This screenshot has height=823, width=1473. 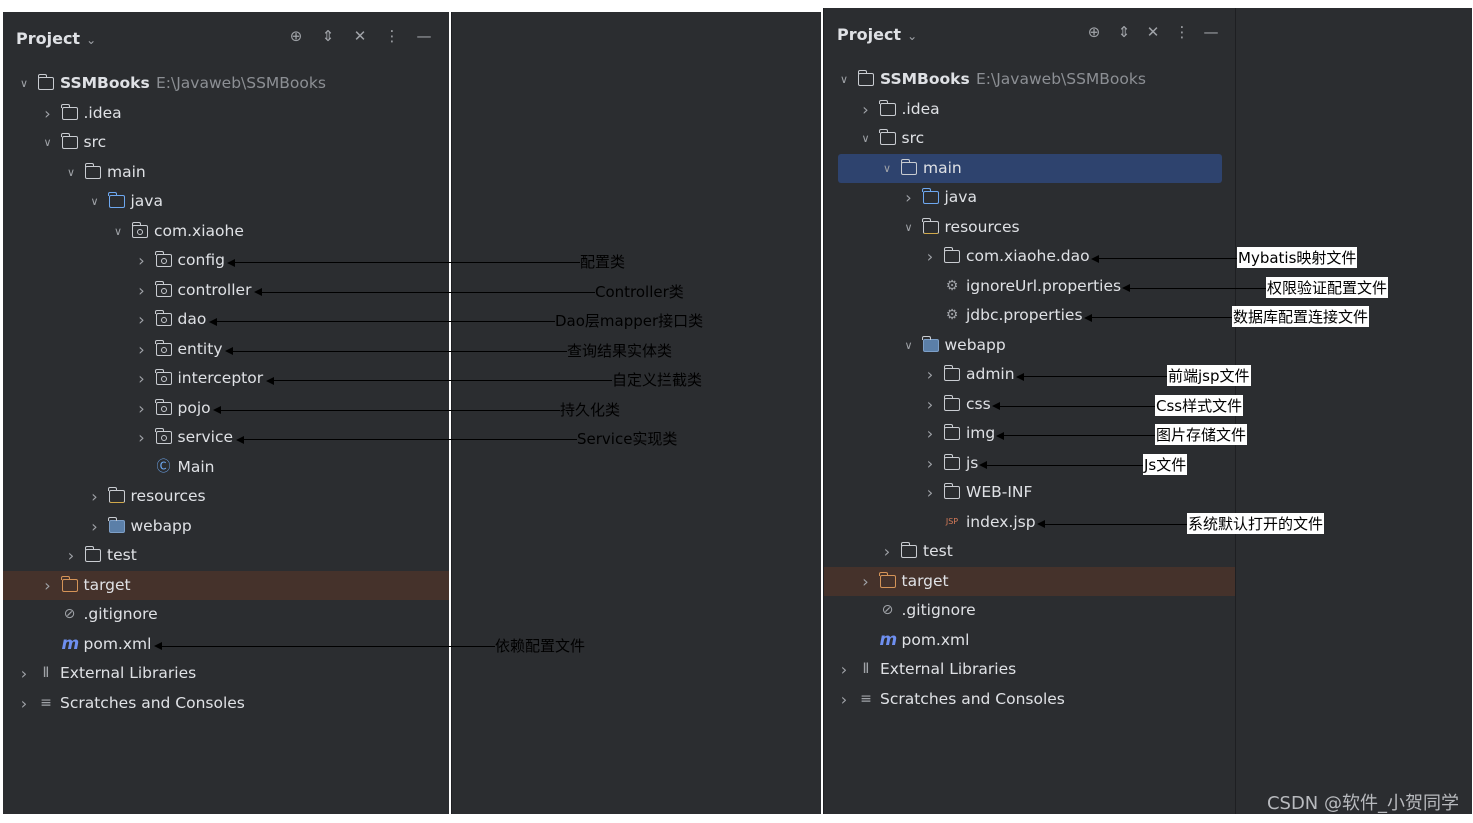 I want to click on package-icon, so click(x=163, y=406).